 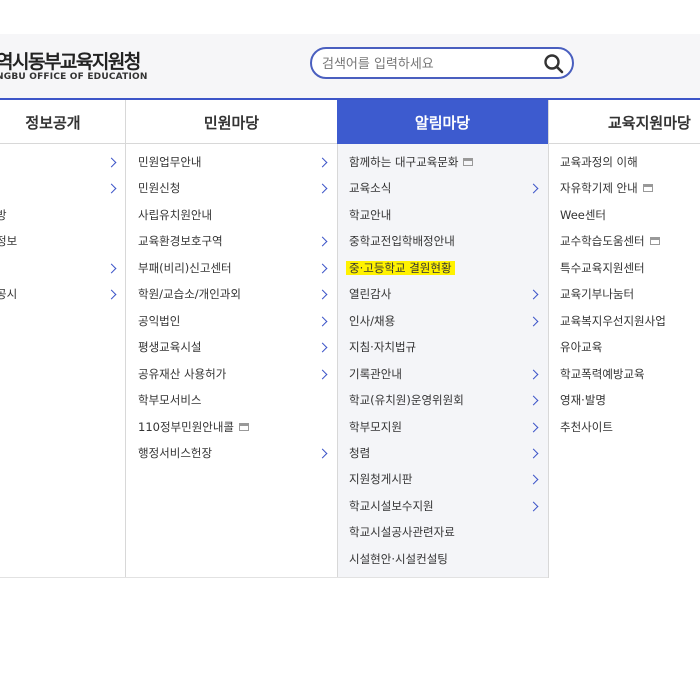 What do you see at coordinates (70, 60) in the screenshot?
I see `logo-title: 역시동부교육지원청` at bounding box center [70, 60].